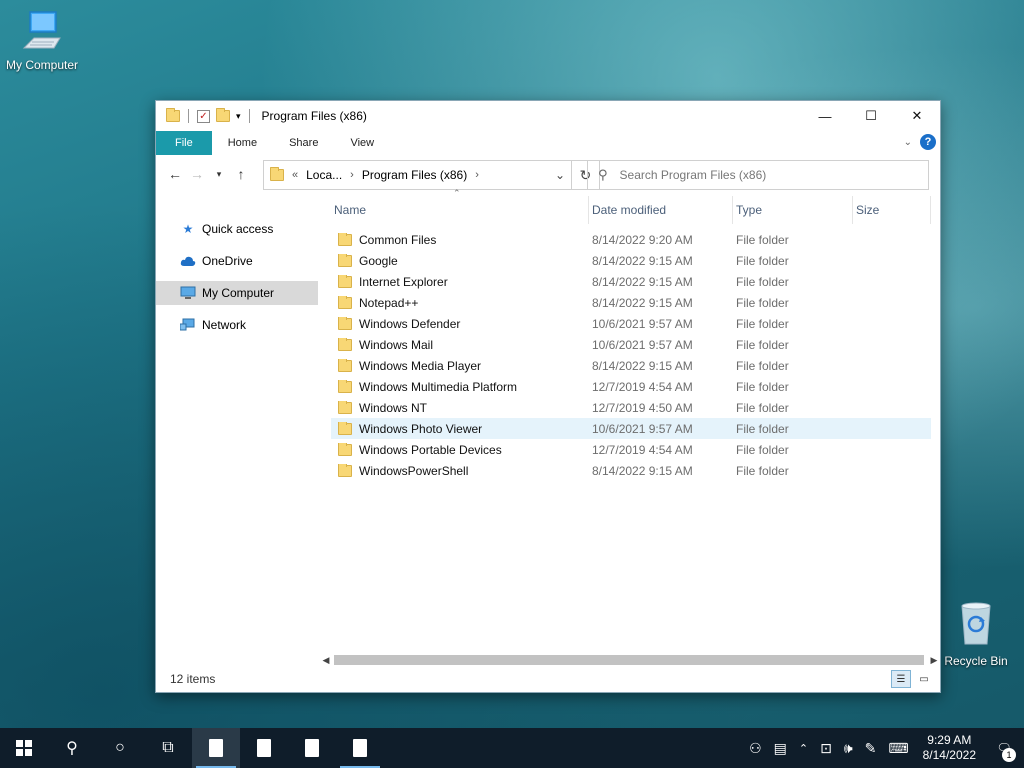 The width and height of the screenshot is (1024, 768). I want to click on volume-icon: 🕪, so click(848, 748).